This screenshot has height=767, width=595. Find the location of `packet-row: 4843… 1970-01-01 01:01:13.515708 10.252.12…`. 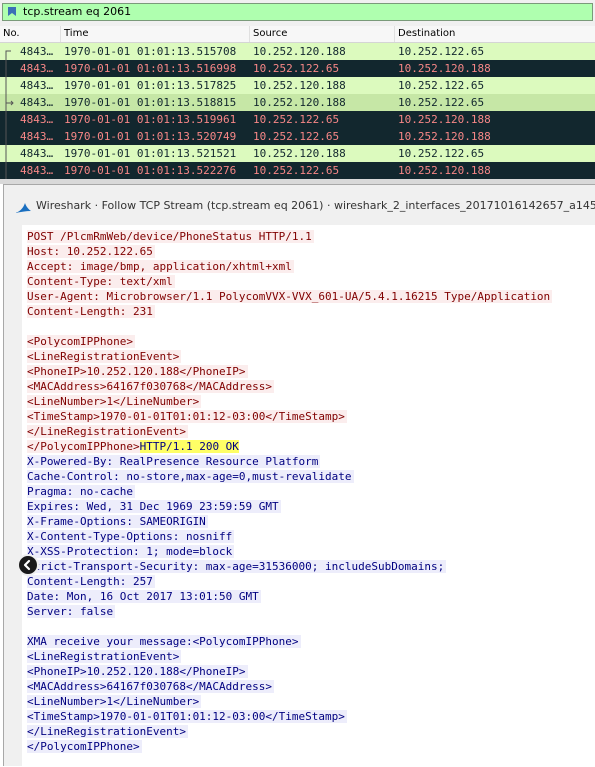

packet-row: 4843… 1970-01-01 01:01:13.515708 10.252.12… is located at coordinates (297, 51).